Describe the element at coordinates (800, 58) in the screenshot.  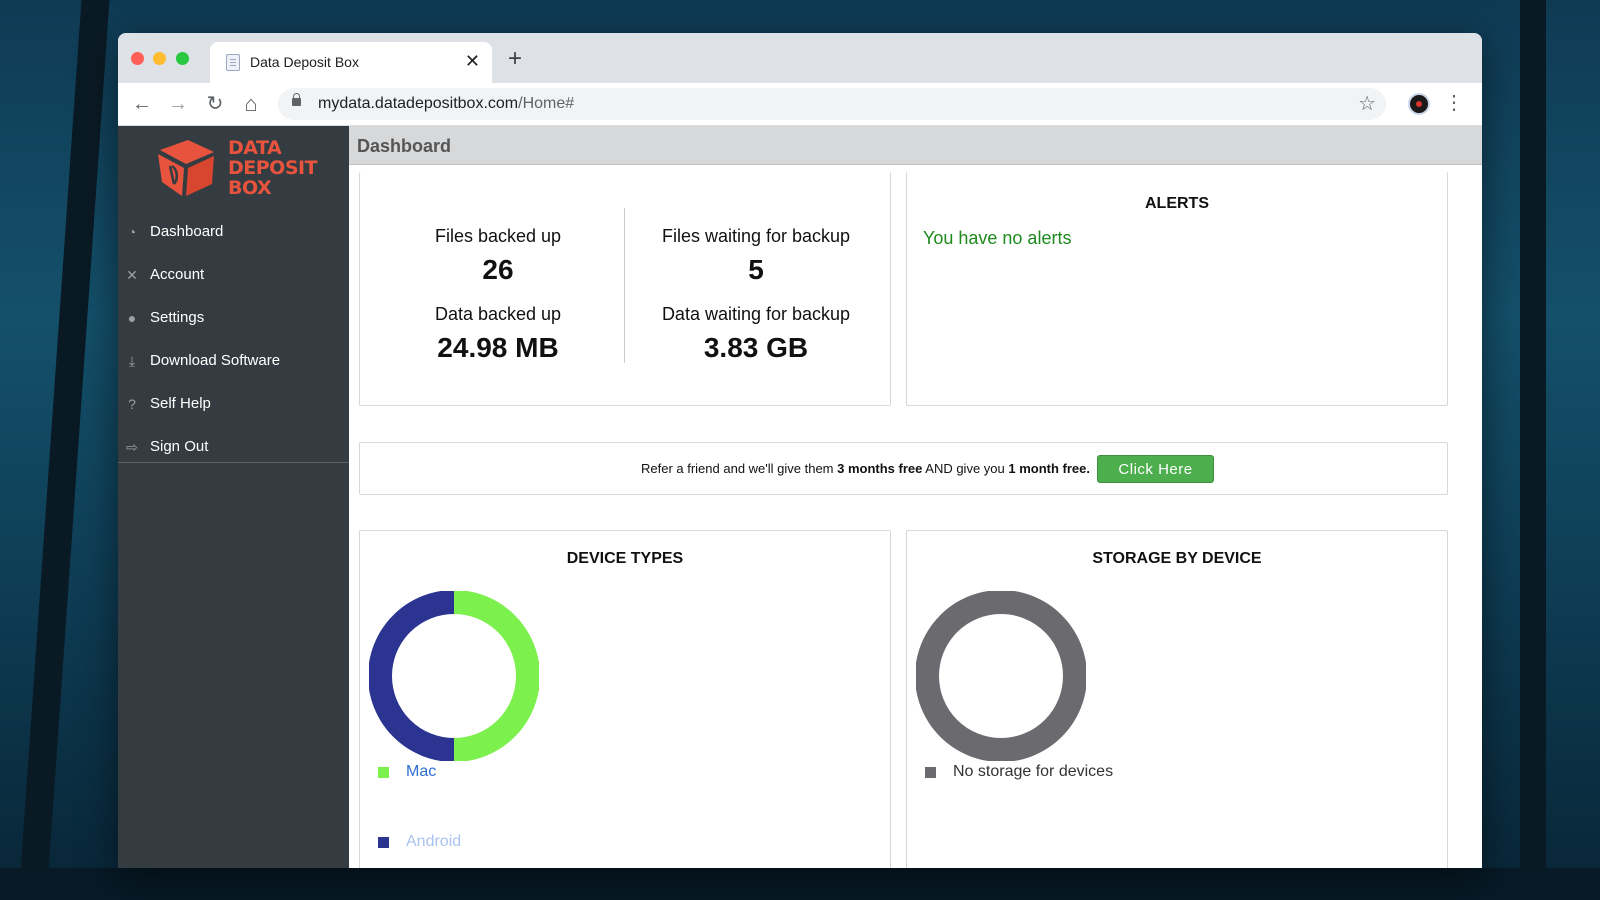
I see `tab-bar: Data Deposit Box ✕ +` at that location.